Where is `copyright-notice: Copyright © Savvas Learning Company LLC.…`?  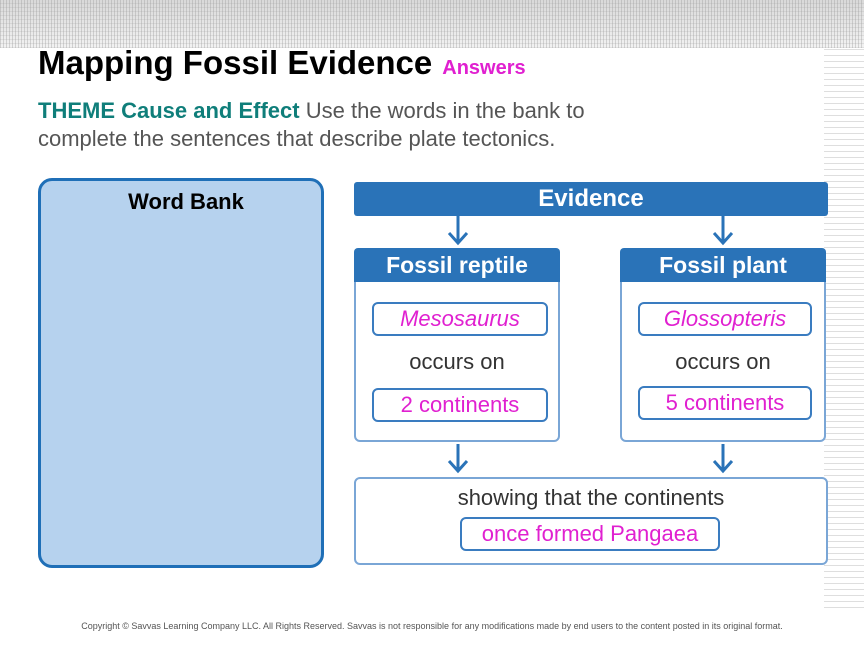 copyright-notice: Copyright © Savvas Learning Company LLC.… is located at coordinates (432, 626).